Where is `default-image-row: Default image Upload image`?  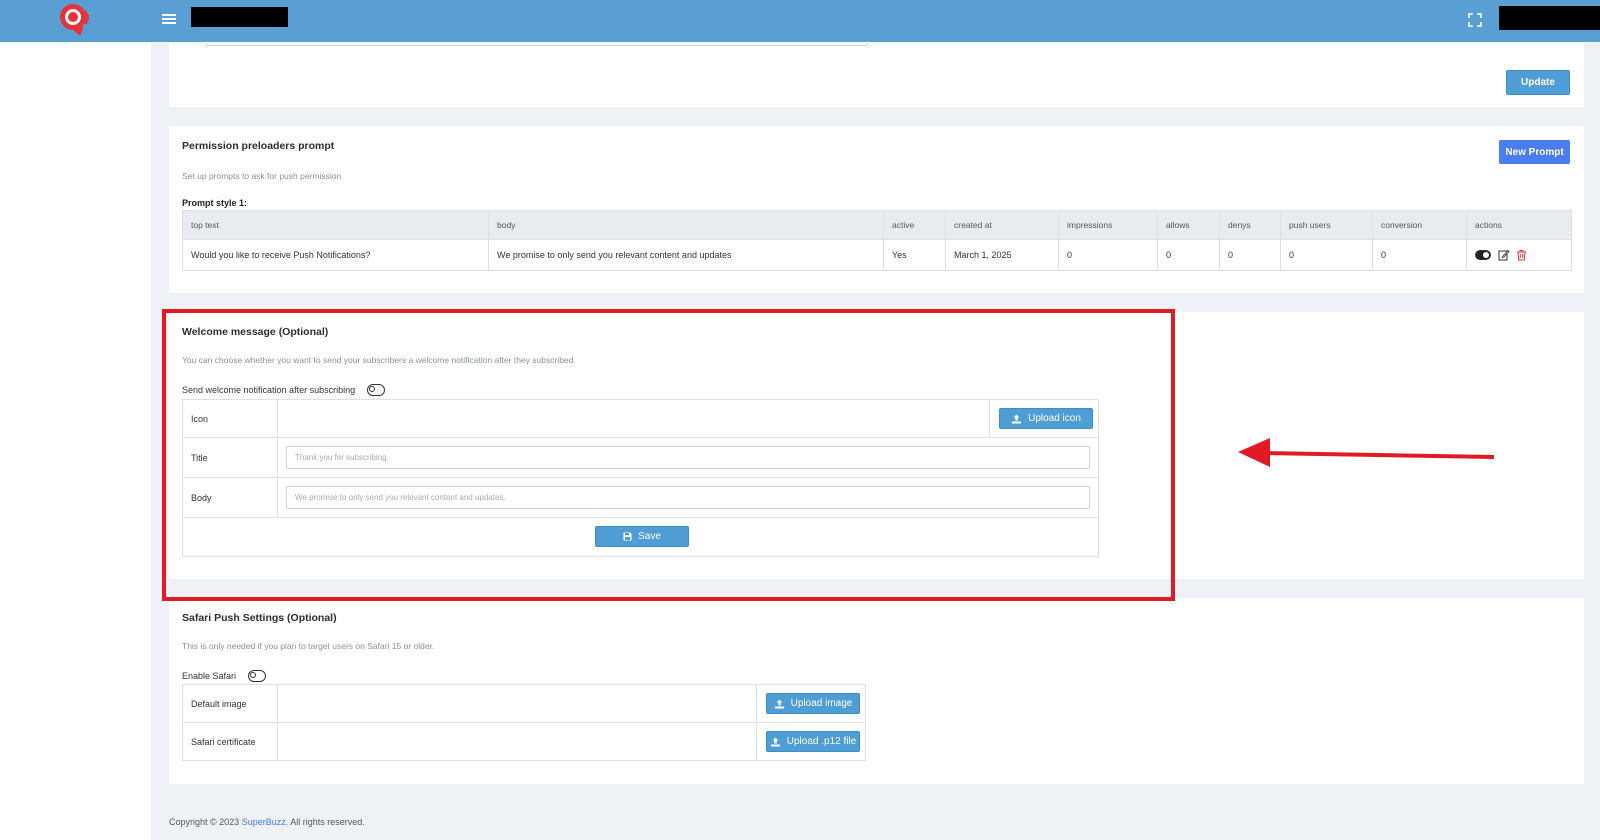 default-image-row: Default image Upload image is located at coordinates (524, 704).